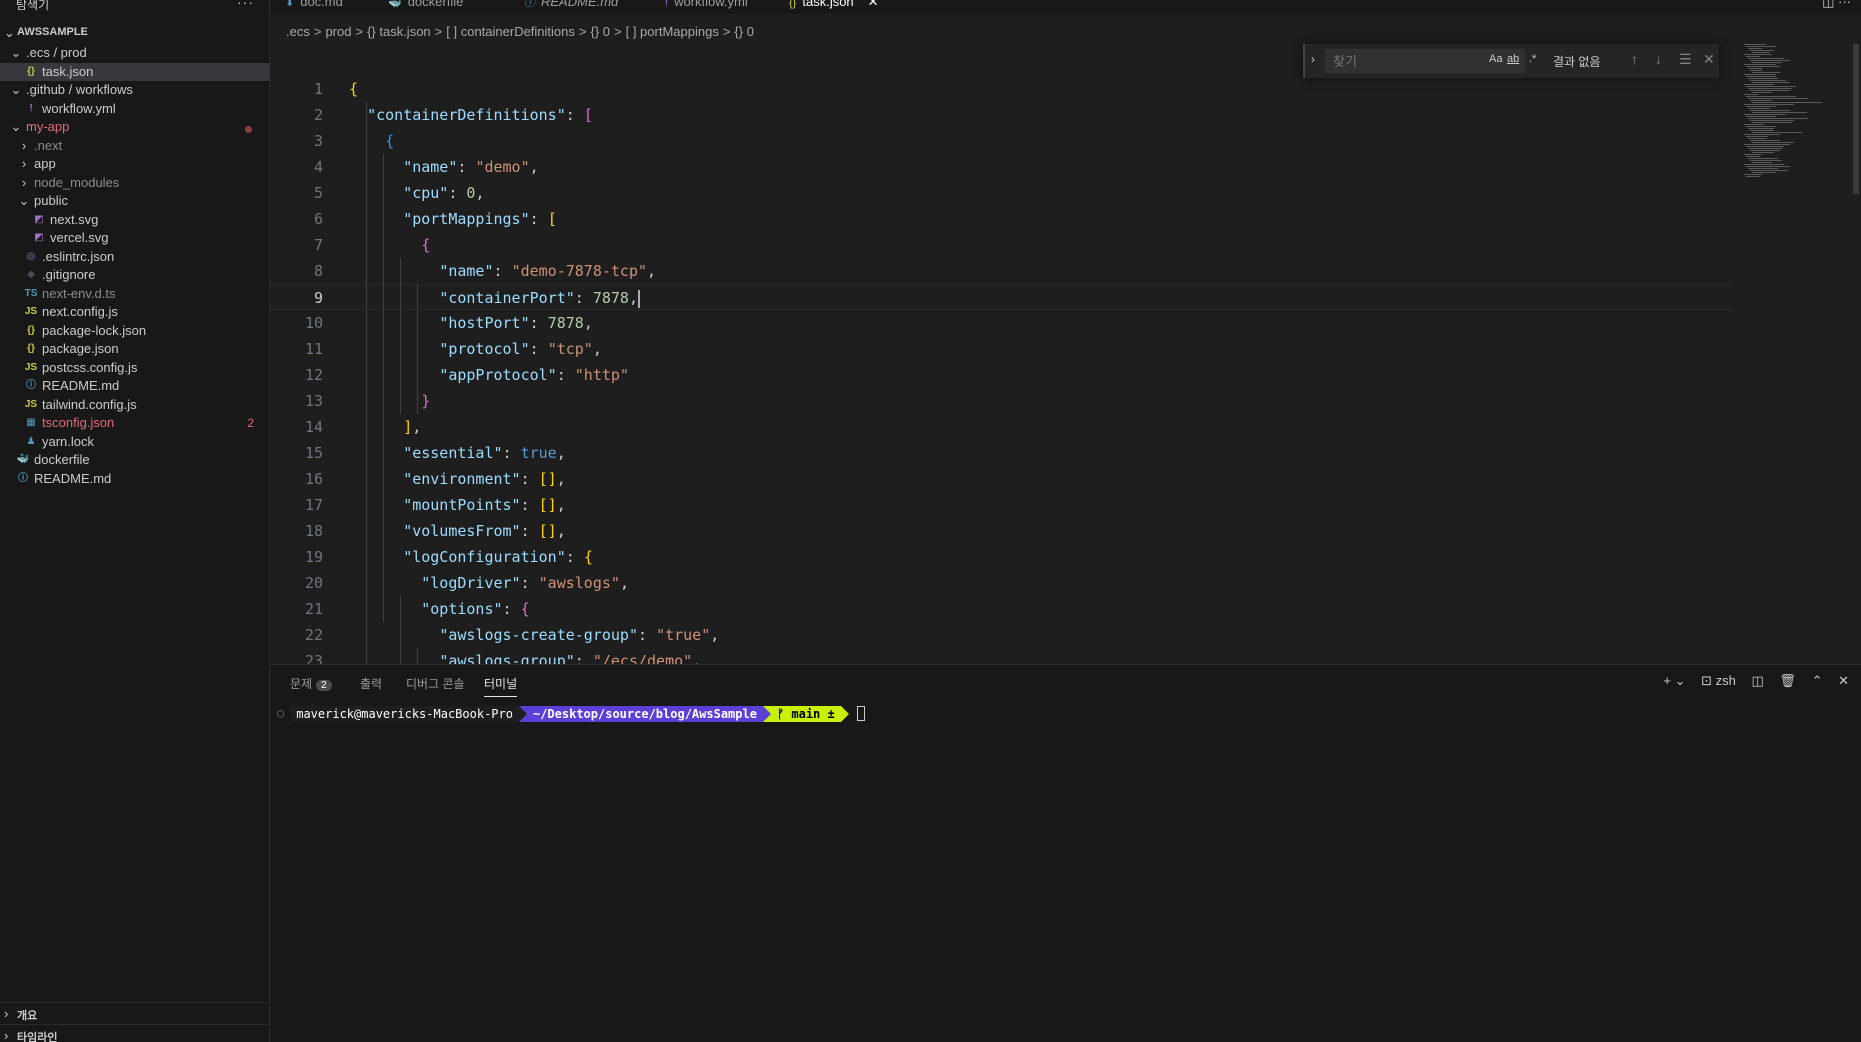  I want to click on folder-item: ⌄ my-app, so click(135, 127).